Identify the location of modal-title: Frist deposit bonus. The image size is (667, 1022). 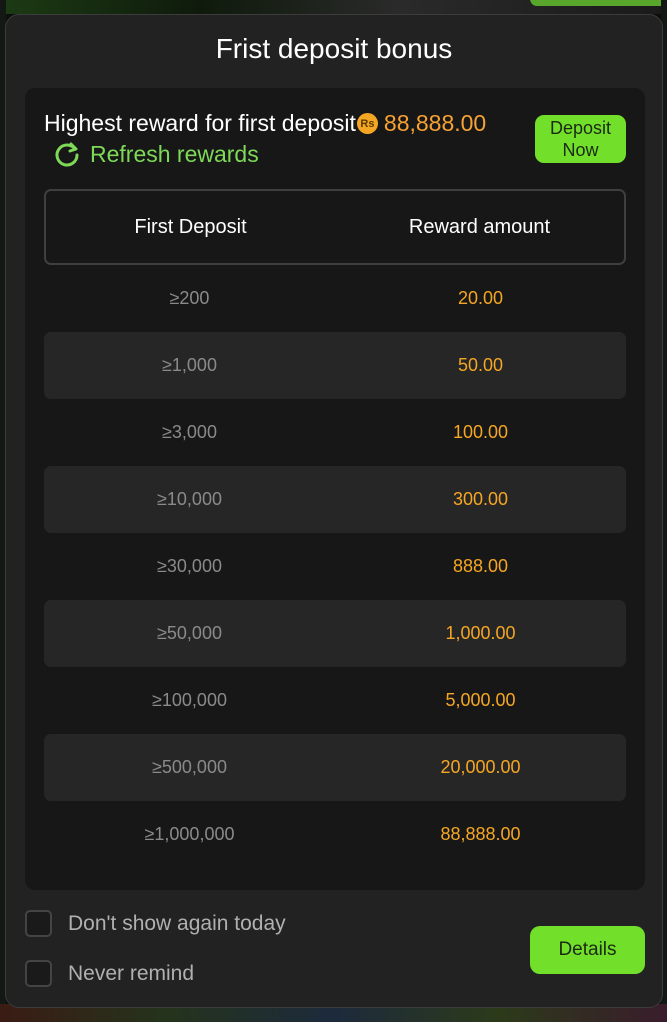
(334, 48).